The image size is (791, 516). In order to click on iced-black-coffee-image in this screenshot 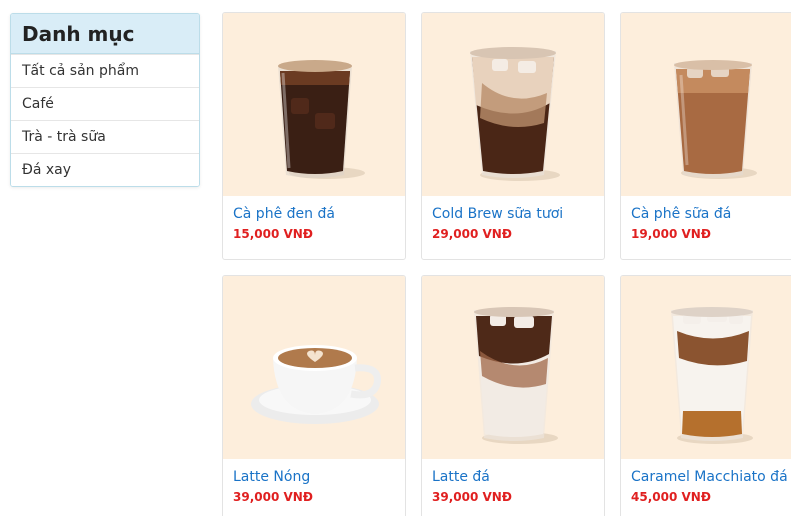, I will do `click(321, 119)`.